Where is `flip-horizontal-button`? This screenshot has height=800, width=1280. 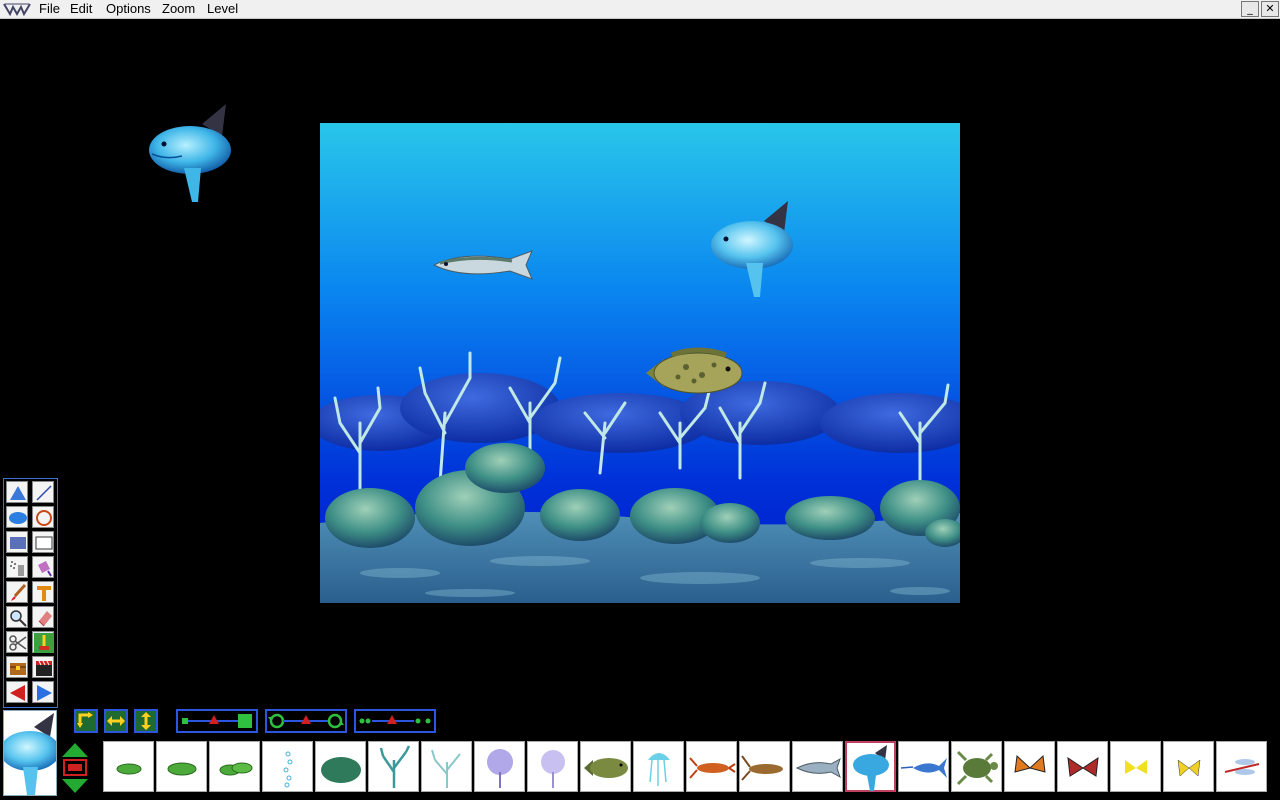
flip-horizontal-button is located at coordinates (116, 721).